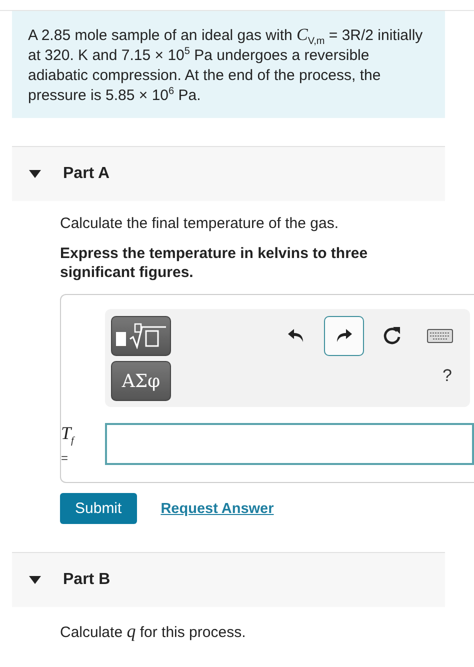 The height and width of the screenshot is (667, 474). What do you see at coordinates (392, 336) in the screenshot?
I see `reset-icon` at bounding box center [392, 336].